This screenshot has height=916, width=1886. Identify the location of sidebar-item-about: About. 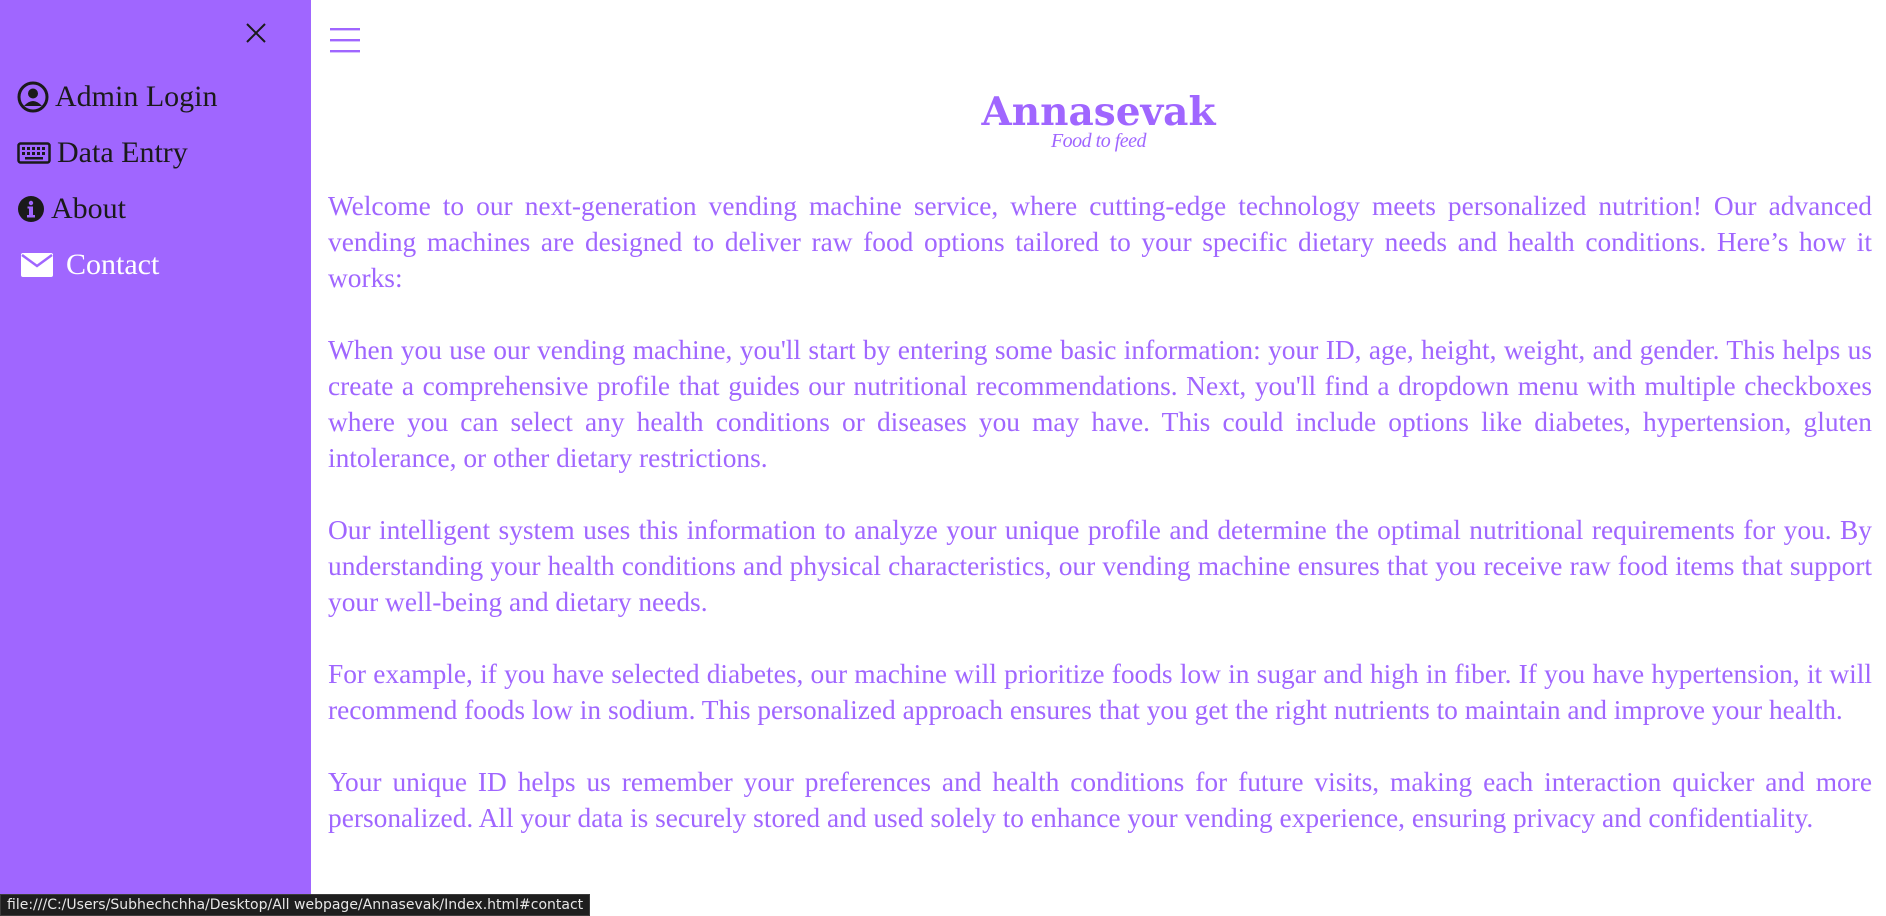
(71, 209).